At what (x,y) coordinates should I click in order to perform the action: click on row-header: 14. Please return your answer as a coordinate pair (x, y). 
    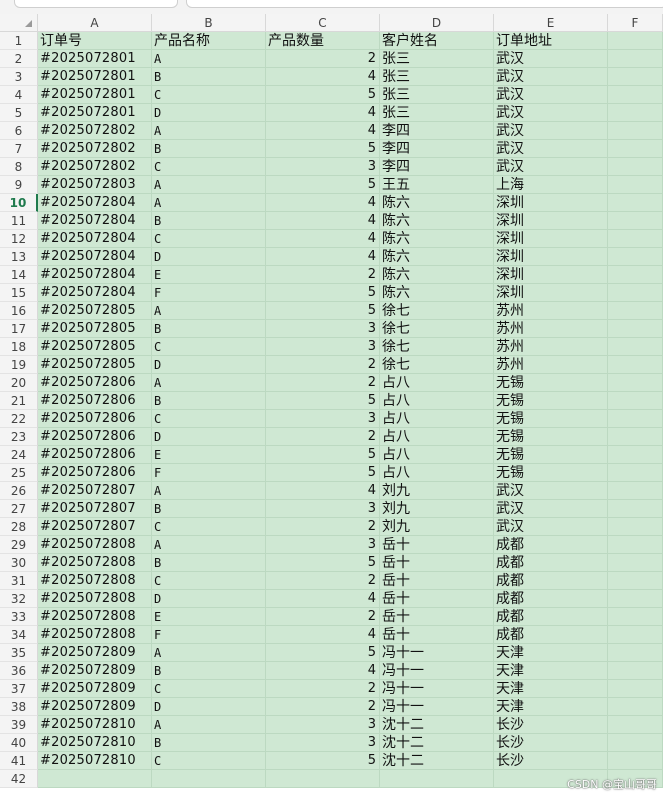
    Looking at the image, I should click on (19, 275).